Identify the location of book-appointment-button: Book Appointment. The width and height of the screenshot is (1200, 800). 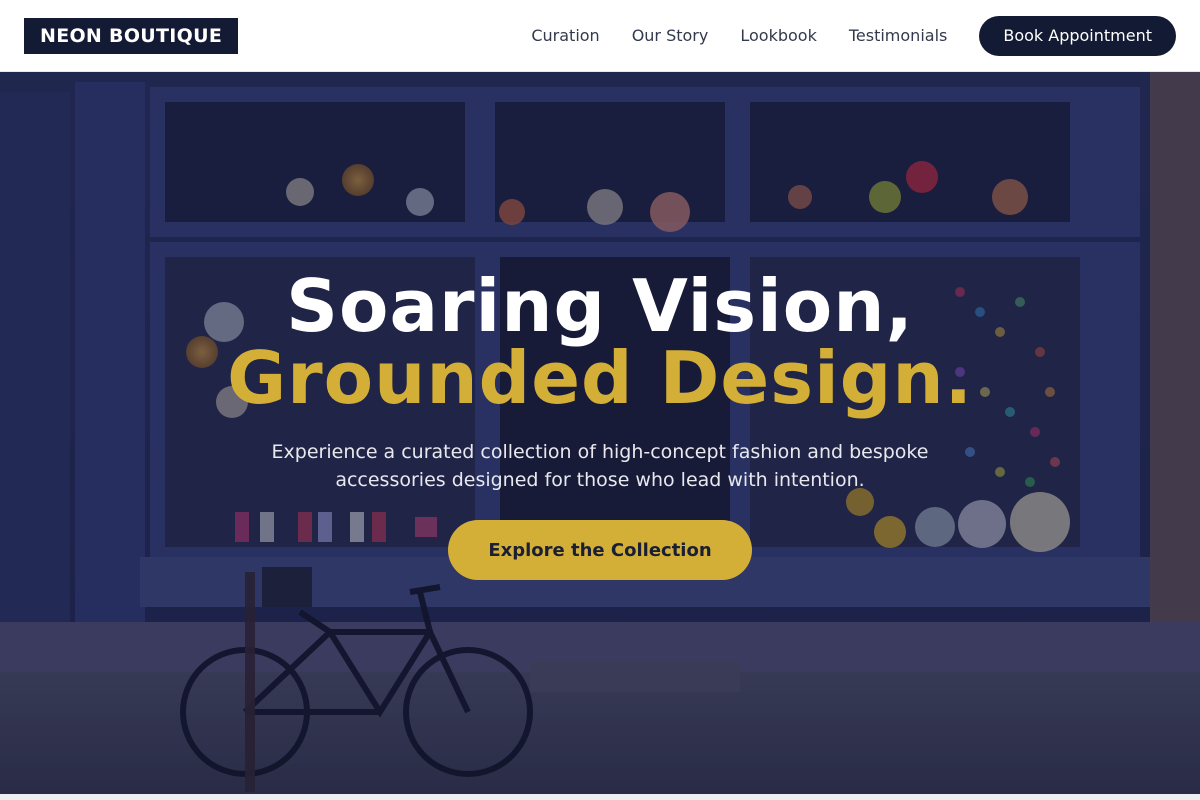
(1077, 35).